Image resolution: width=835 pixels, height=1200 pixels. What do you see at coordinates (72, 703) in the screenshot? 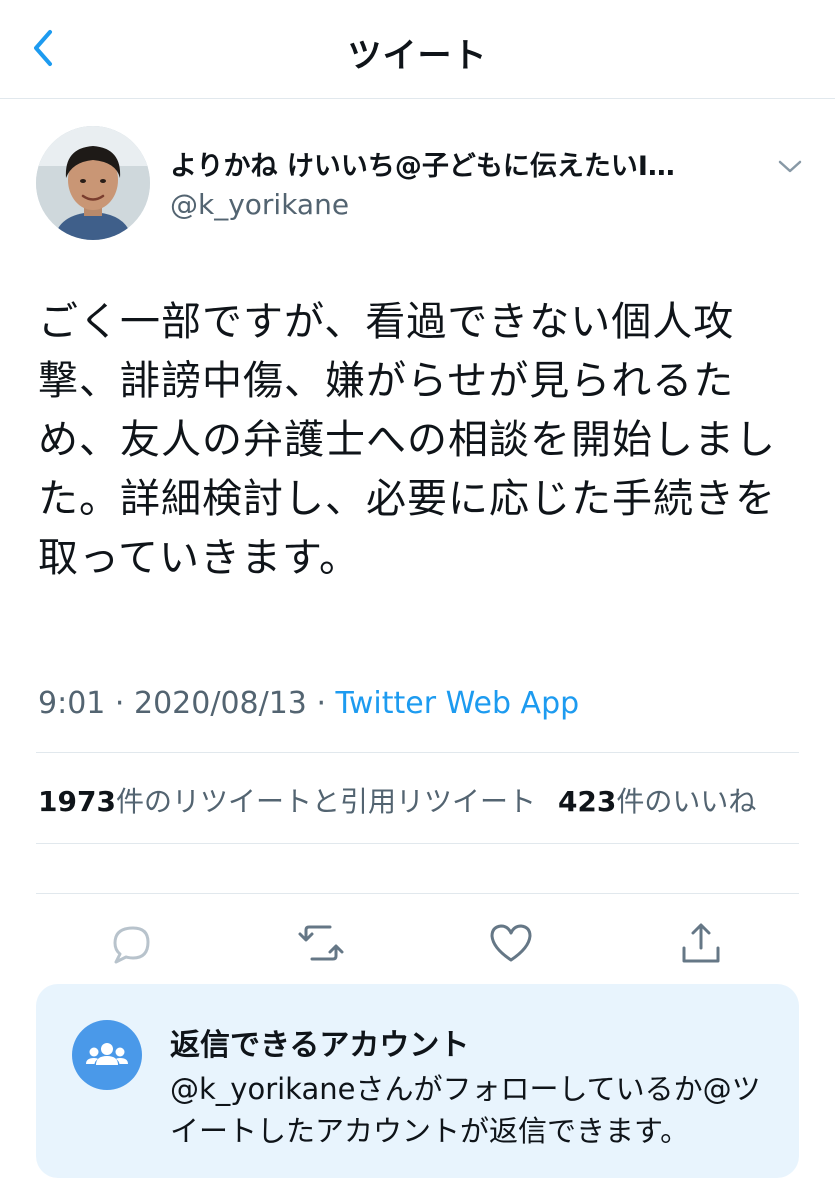
I see `tweet-time: 9:01` at bounding box center [72, 703].